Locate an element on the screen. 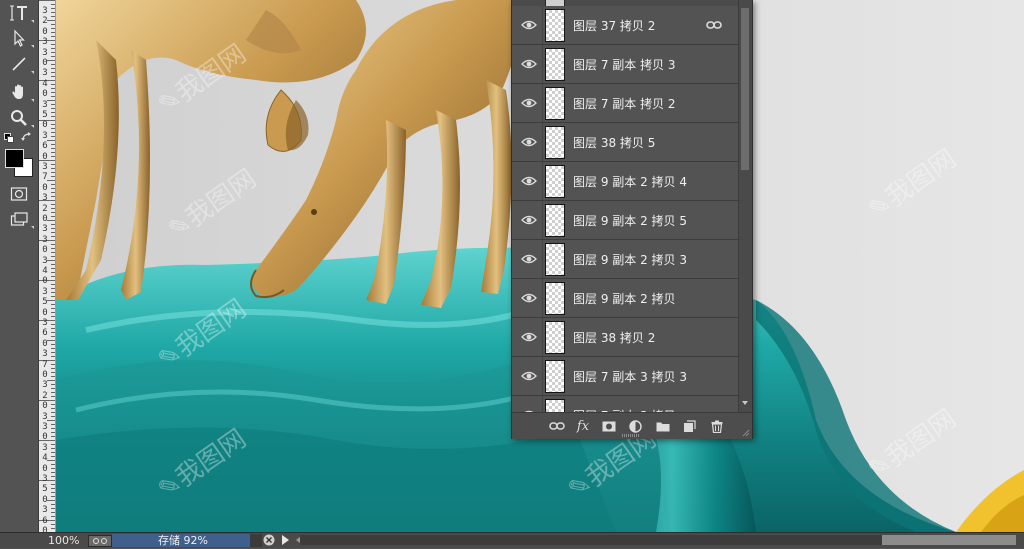 This screenshot has height=549, width=1024. status-info-toggle is located at coordinates (100, 541).